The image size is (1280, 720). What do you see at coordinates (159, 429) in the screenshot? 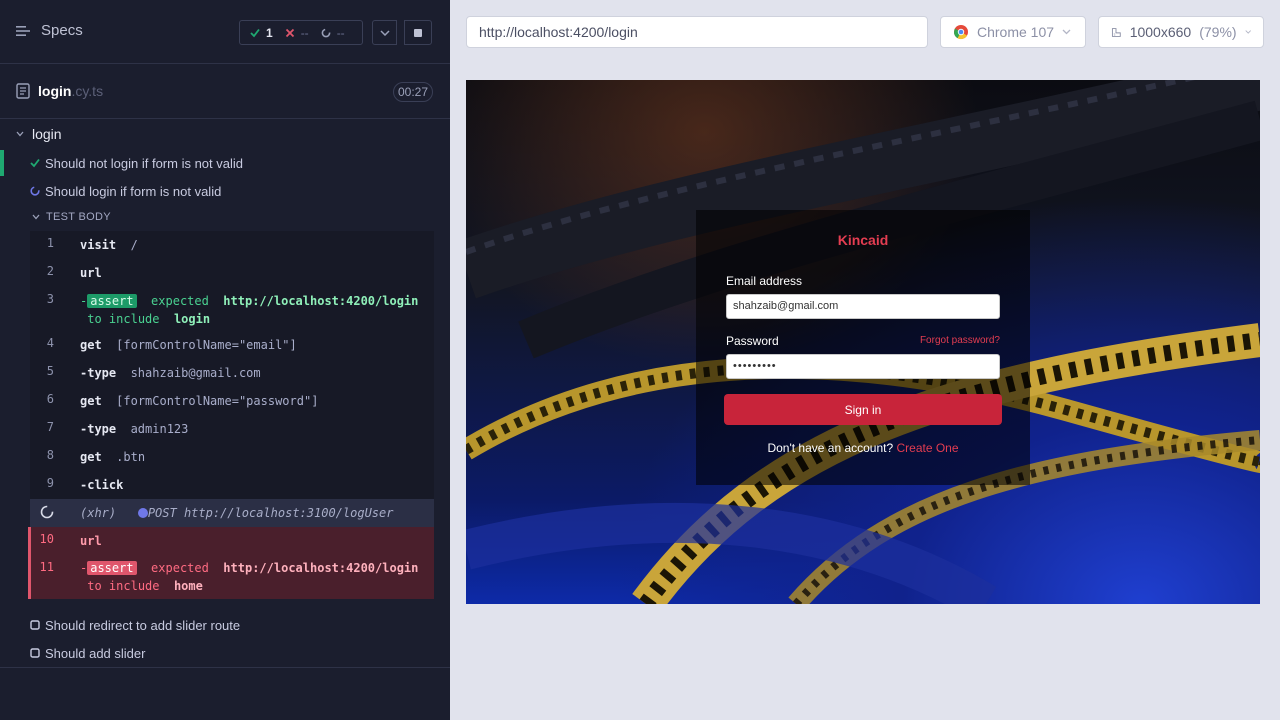
I see `command-arg: admin123` at bounding box center [159, 429].